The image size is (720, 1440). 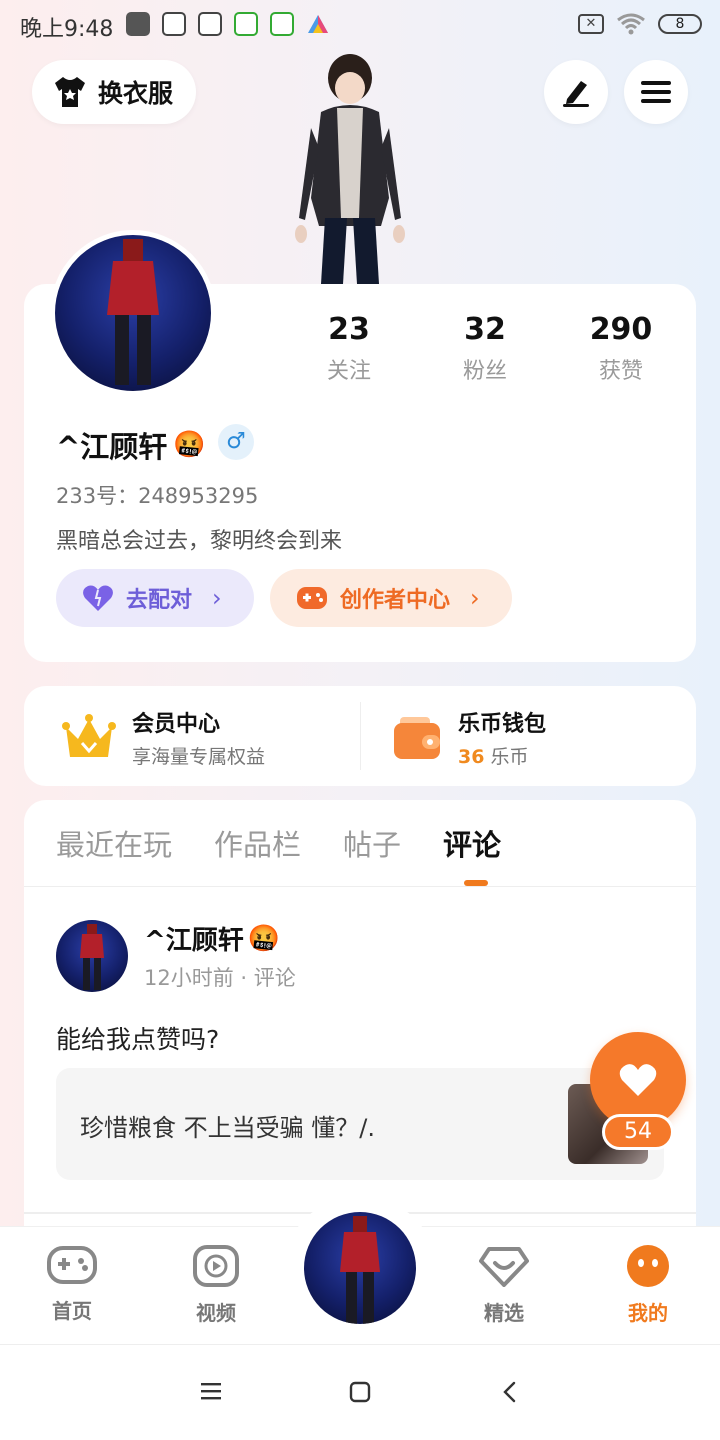 I want to click on post-author-name: ^江顾轩 🤬, so click(x=212, y=938).